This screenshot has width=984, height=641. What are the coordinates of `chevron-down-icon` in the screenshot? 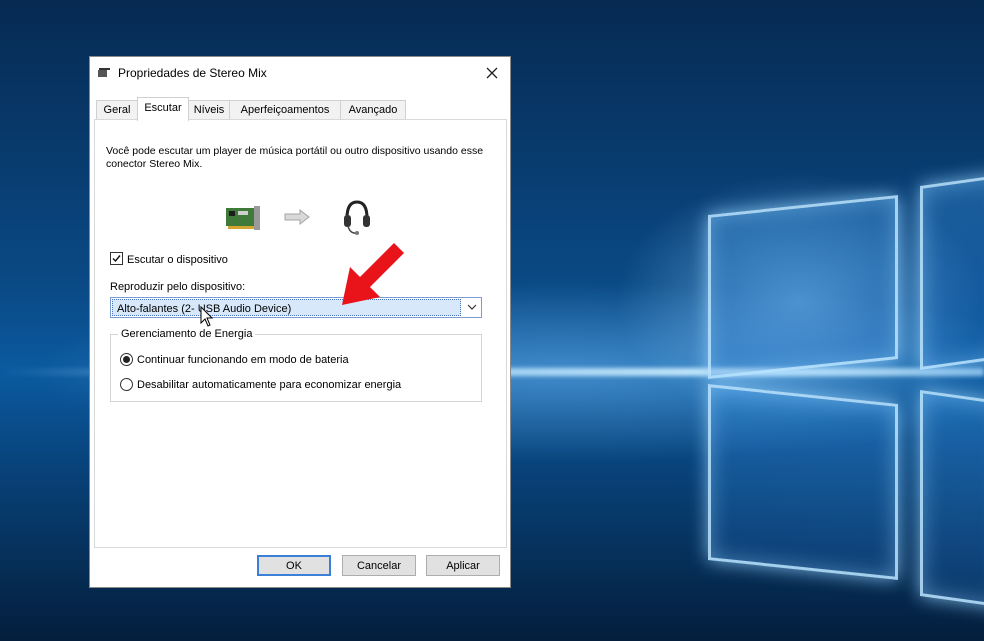 It's located at (472, 307).